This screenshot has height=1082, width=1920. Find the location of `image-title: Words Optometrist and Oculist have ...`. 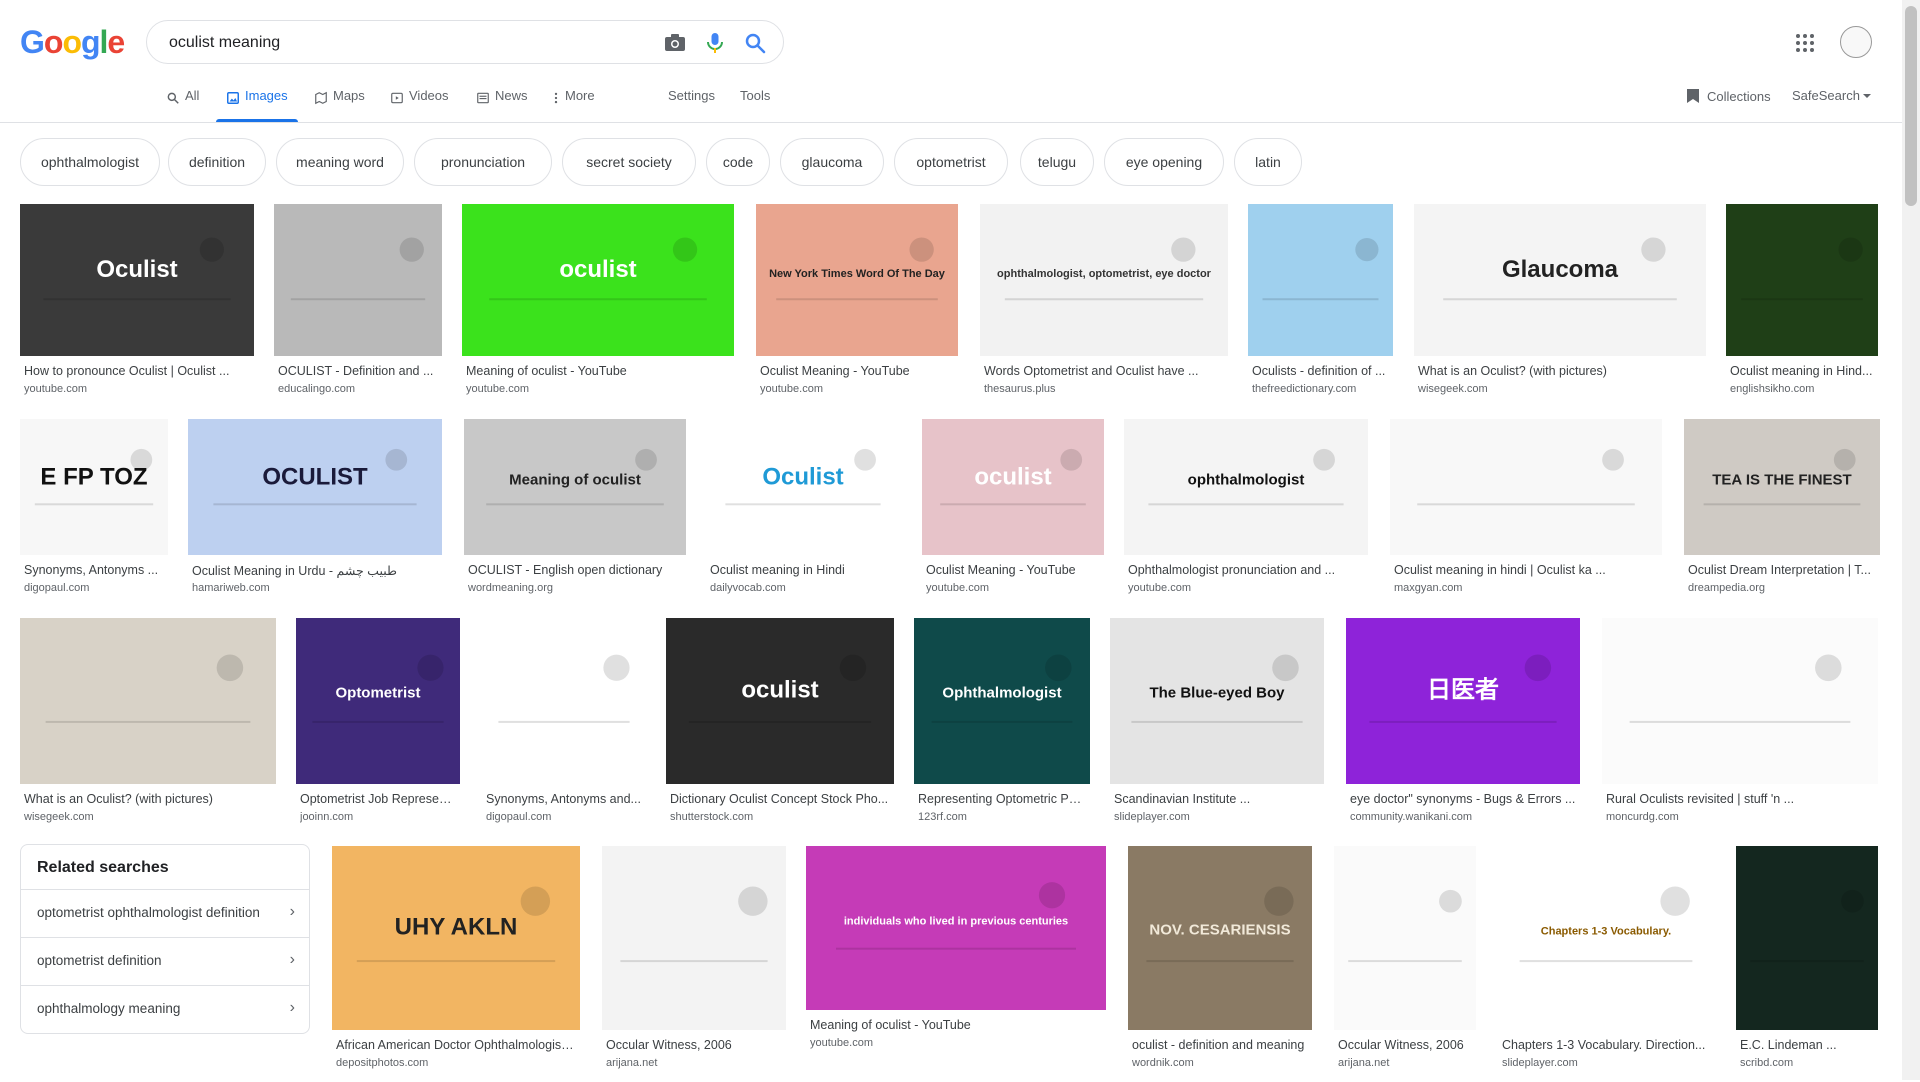

image-title: Words Optometrist and Oculist have ... is located at coordinates (1104, 371).